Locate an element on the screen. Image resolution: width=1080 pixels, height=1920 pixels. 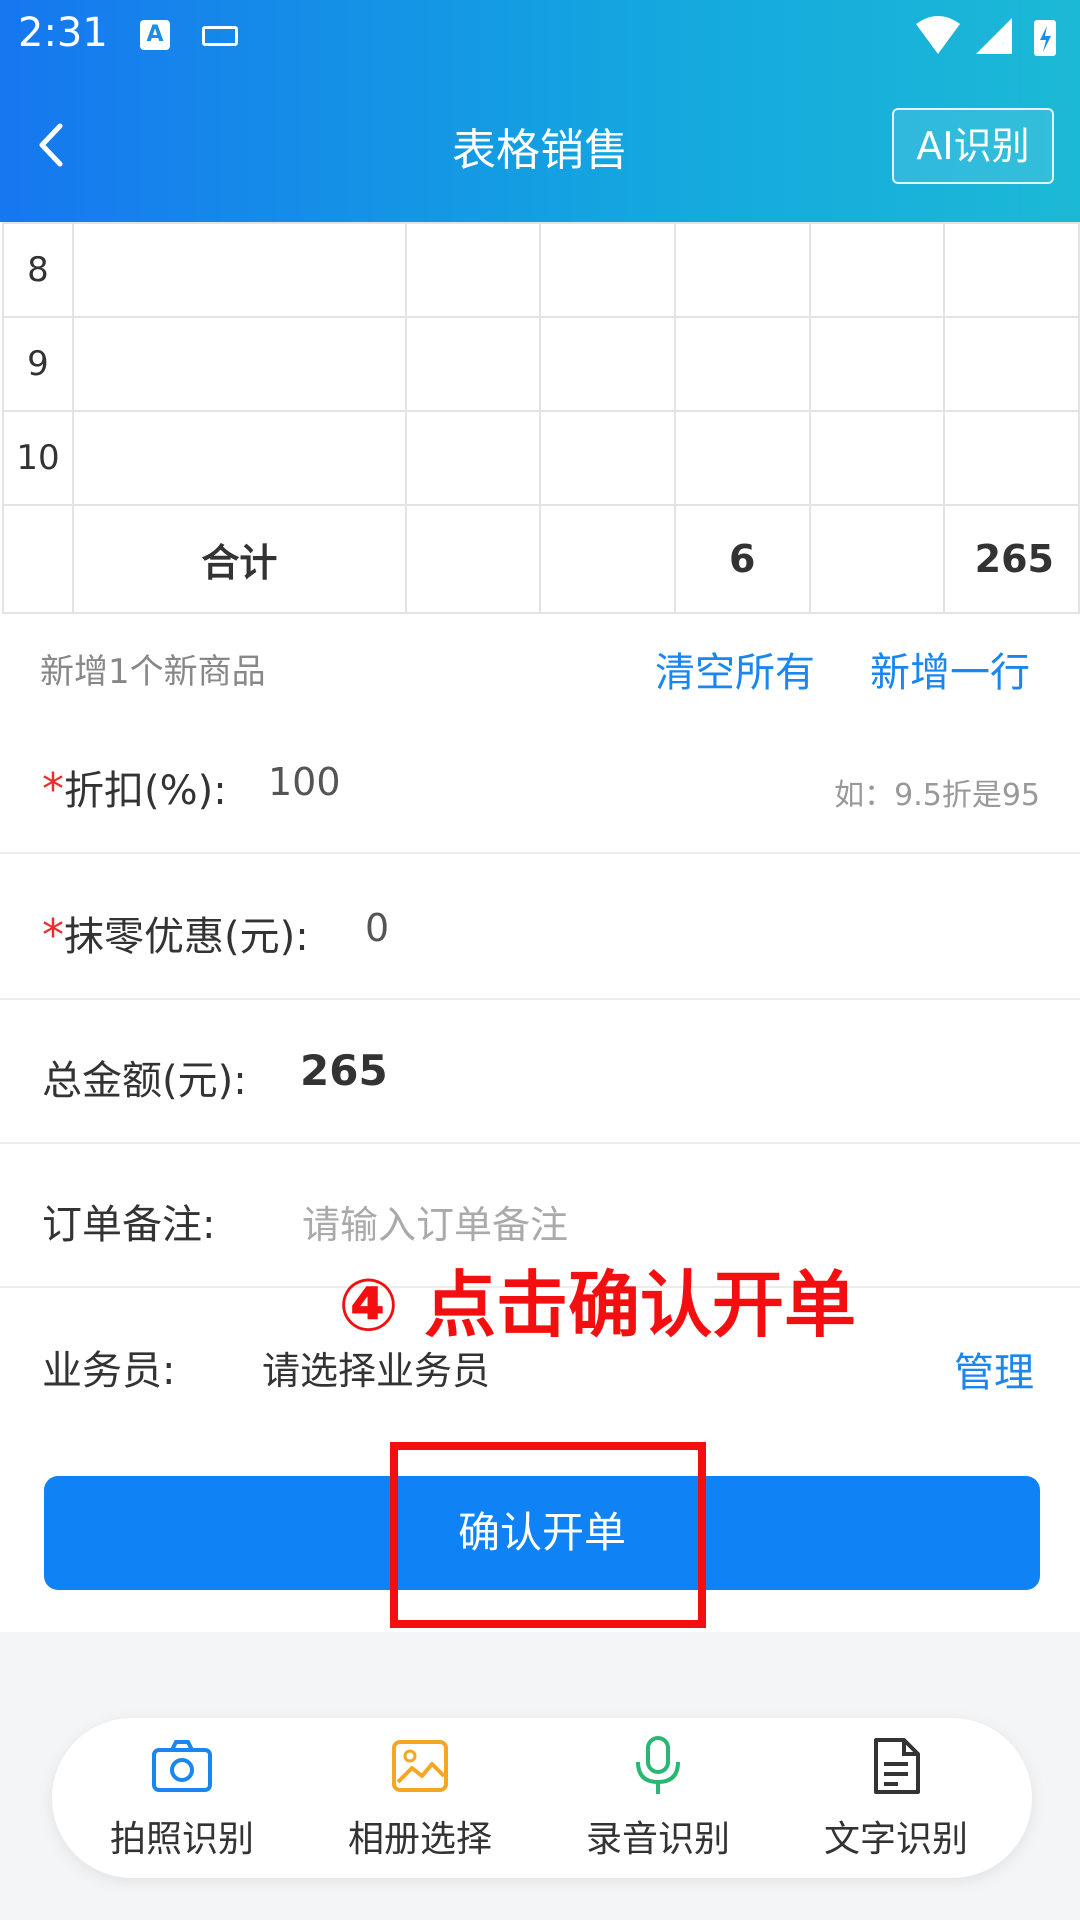
remark-label: 订单备注: is located at coordinates (129, 1225).